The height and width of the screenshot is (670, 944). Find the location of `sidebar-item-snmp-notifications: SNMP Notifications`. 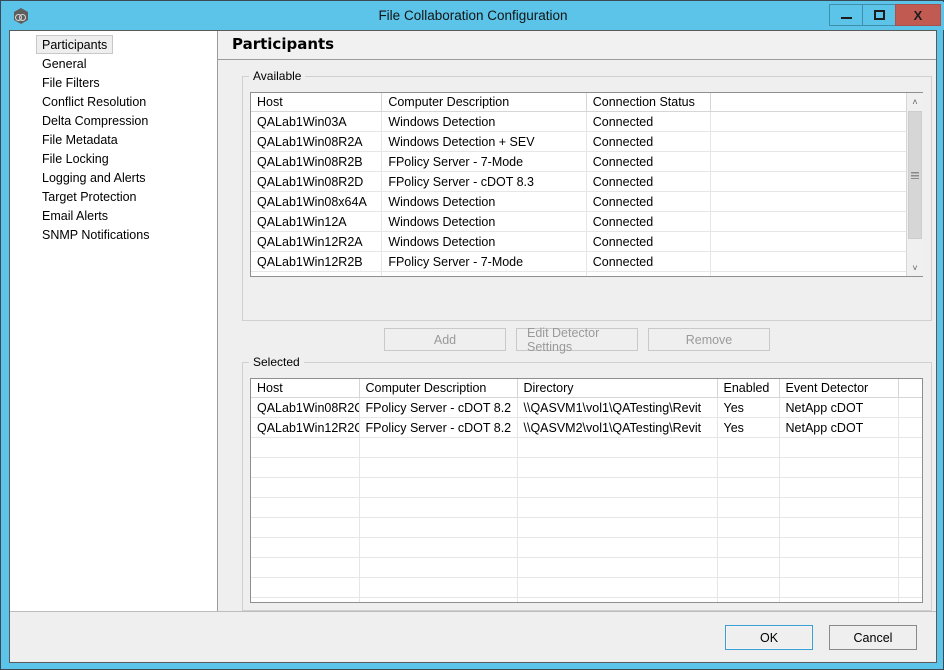

sidebar-item-snmp-notifications: SNMP Notifications is located at coordinates (95, 234).